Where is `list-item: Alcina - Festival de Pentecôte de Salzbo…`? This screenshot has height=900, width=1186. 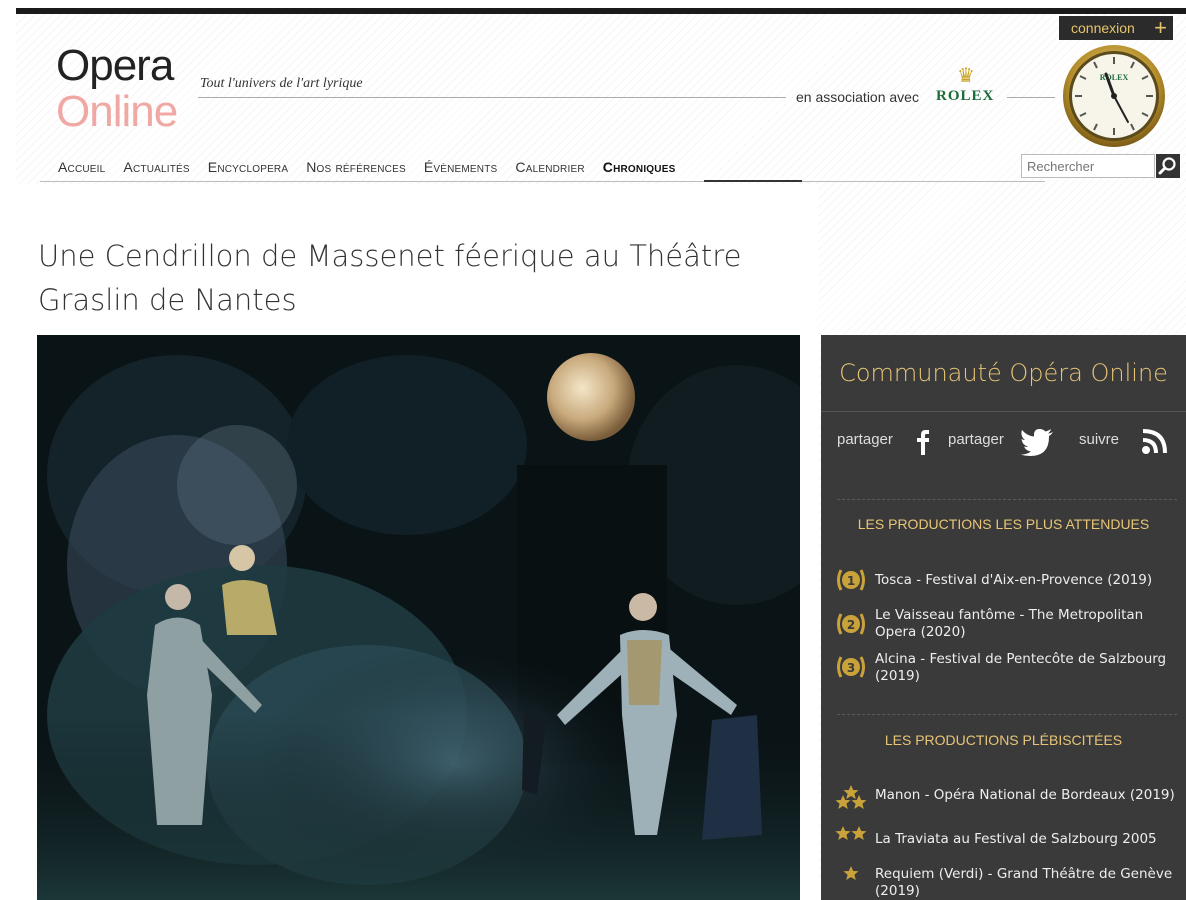 list-item: Alcina - Festival de Pentecôte de Salzbo… is located at coordinates (1025, 668).